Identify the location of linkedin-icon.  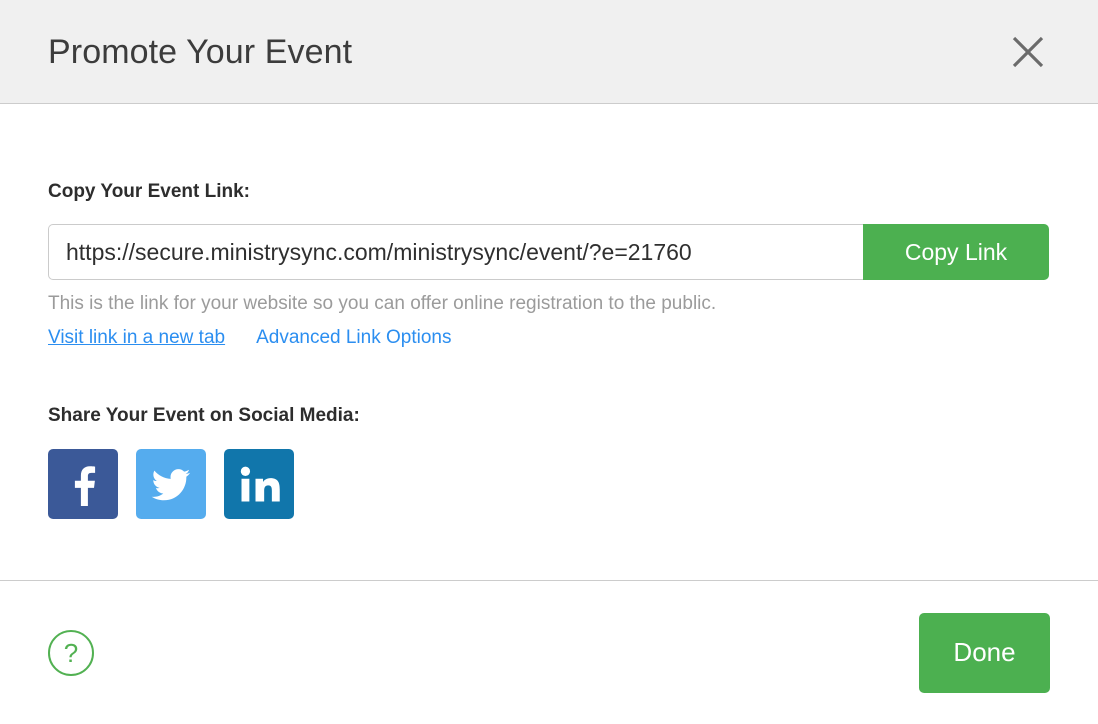
(259, 484).